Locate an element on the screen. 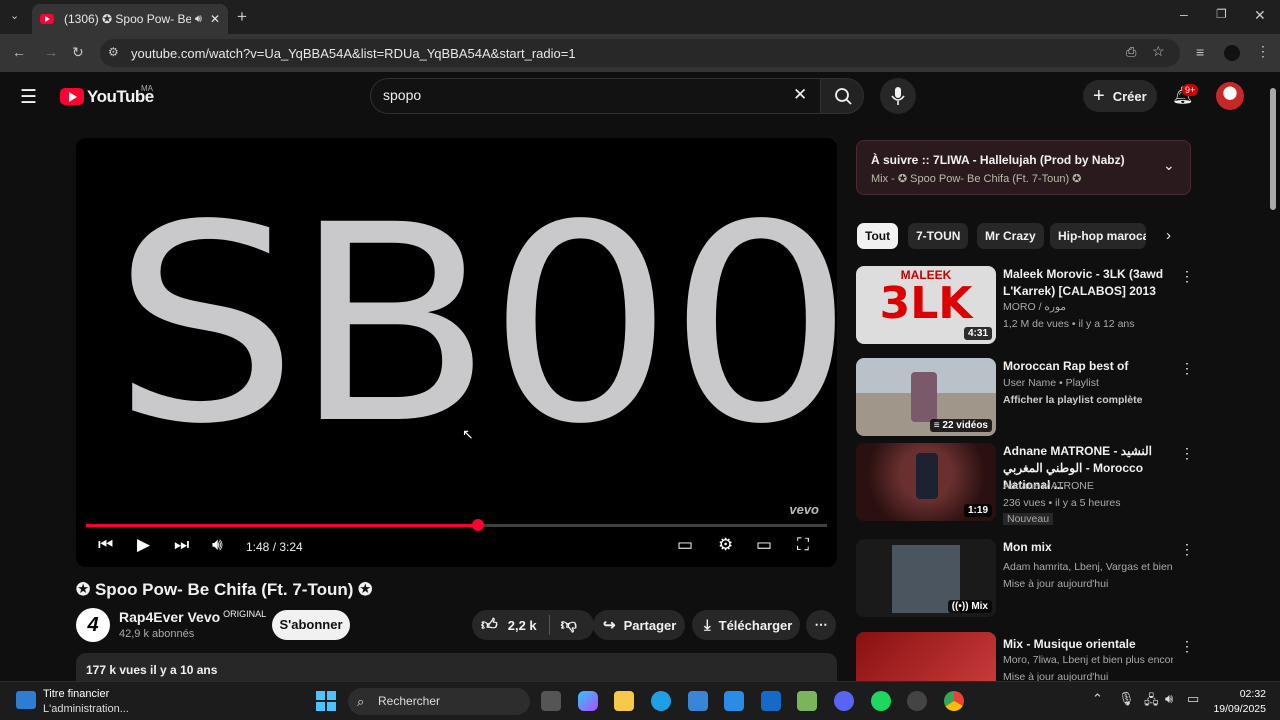  network-icon: 🖧 is located at coordinates (1151, 702).